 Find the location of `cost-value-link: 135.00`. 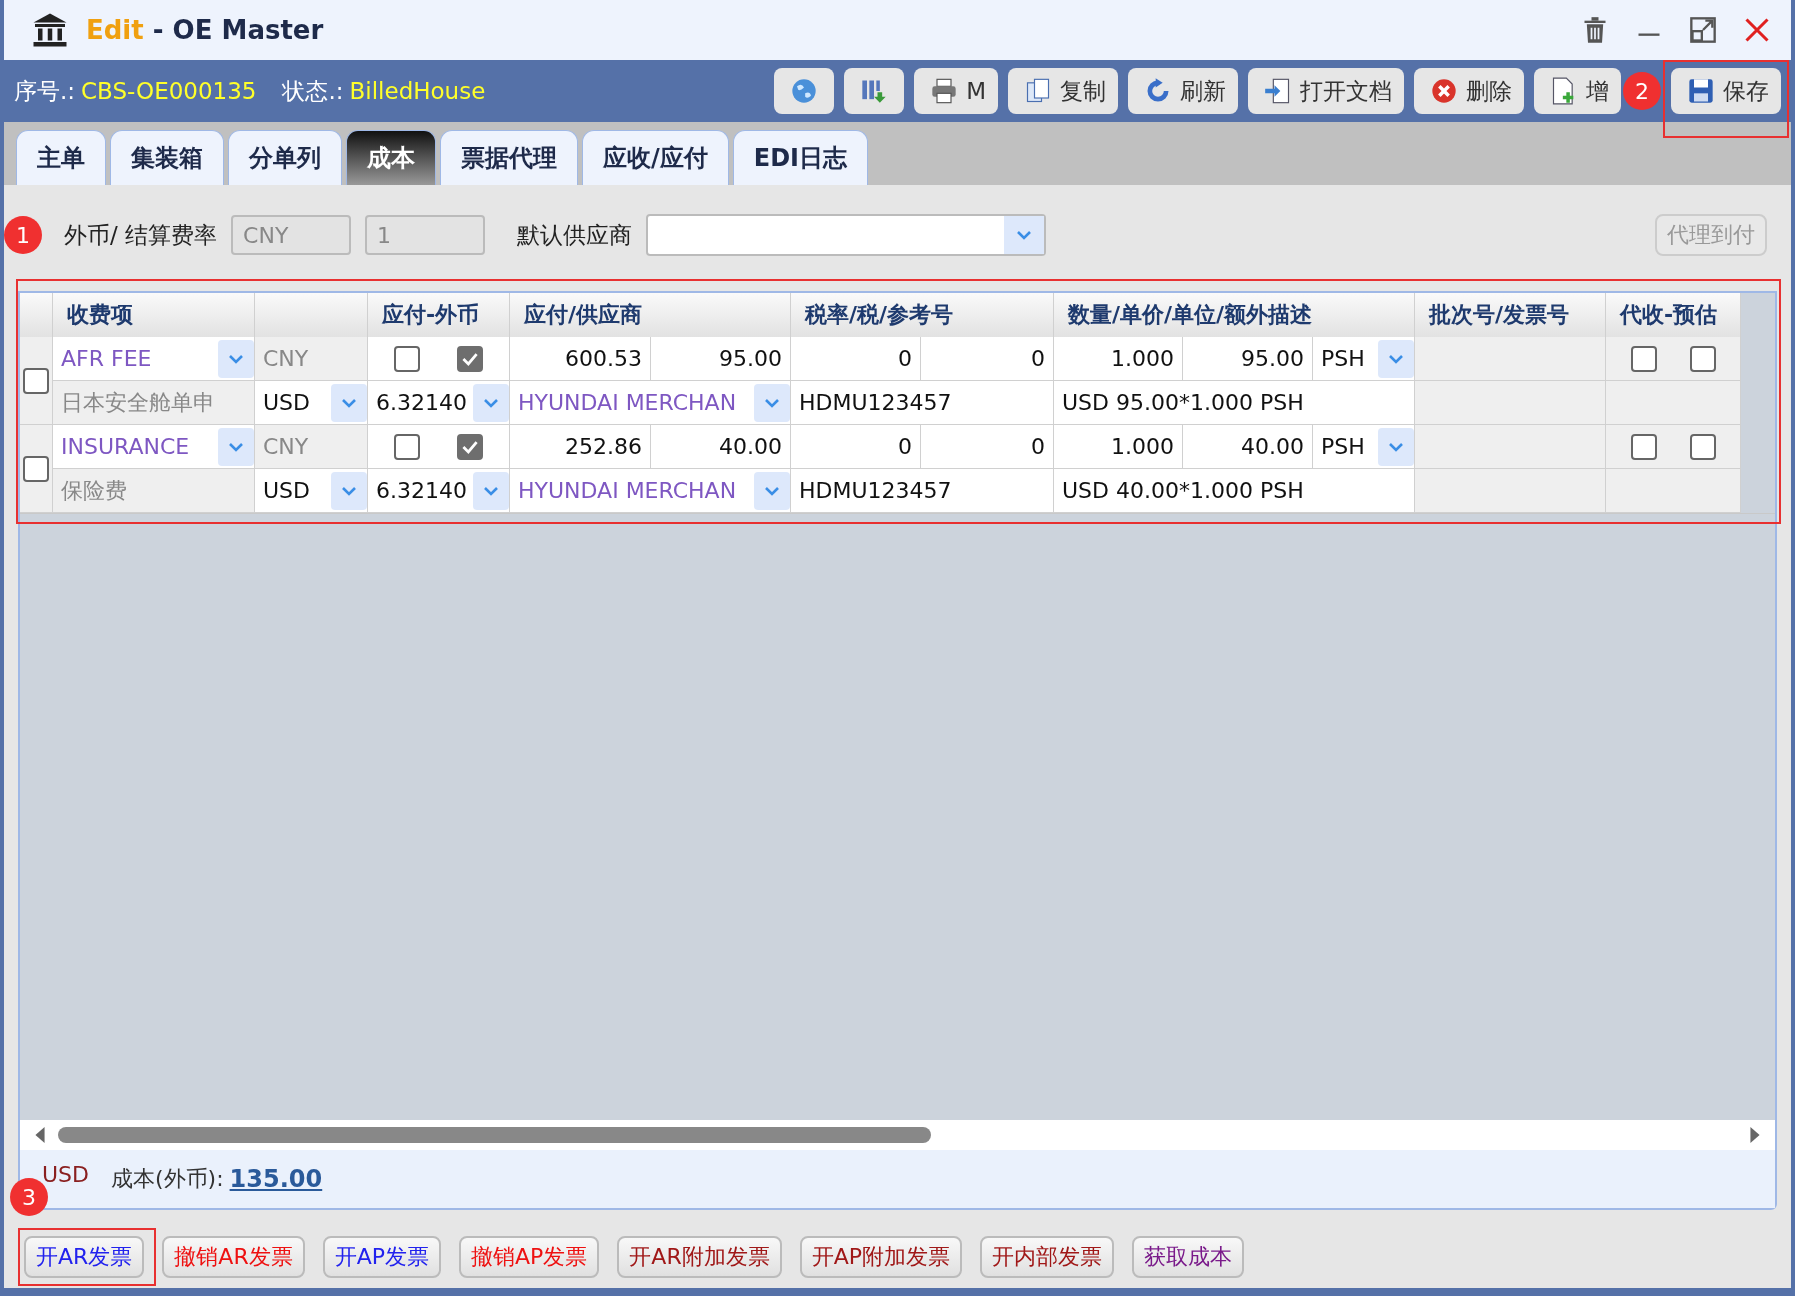

cost-value-link: 135.00 is located at coordinates (276, 1179).